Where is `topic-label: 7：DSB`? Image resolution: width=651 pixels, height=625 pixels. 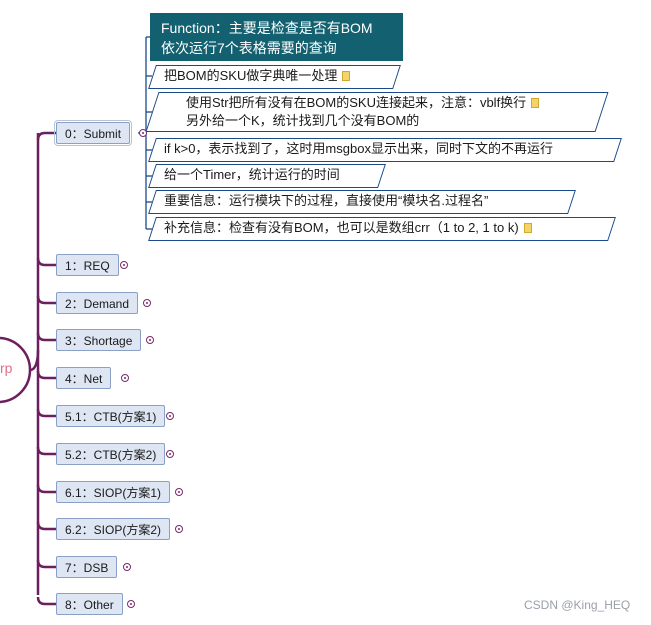 topic-label: 7：DSB is located at coordinates (87, 568).